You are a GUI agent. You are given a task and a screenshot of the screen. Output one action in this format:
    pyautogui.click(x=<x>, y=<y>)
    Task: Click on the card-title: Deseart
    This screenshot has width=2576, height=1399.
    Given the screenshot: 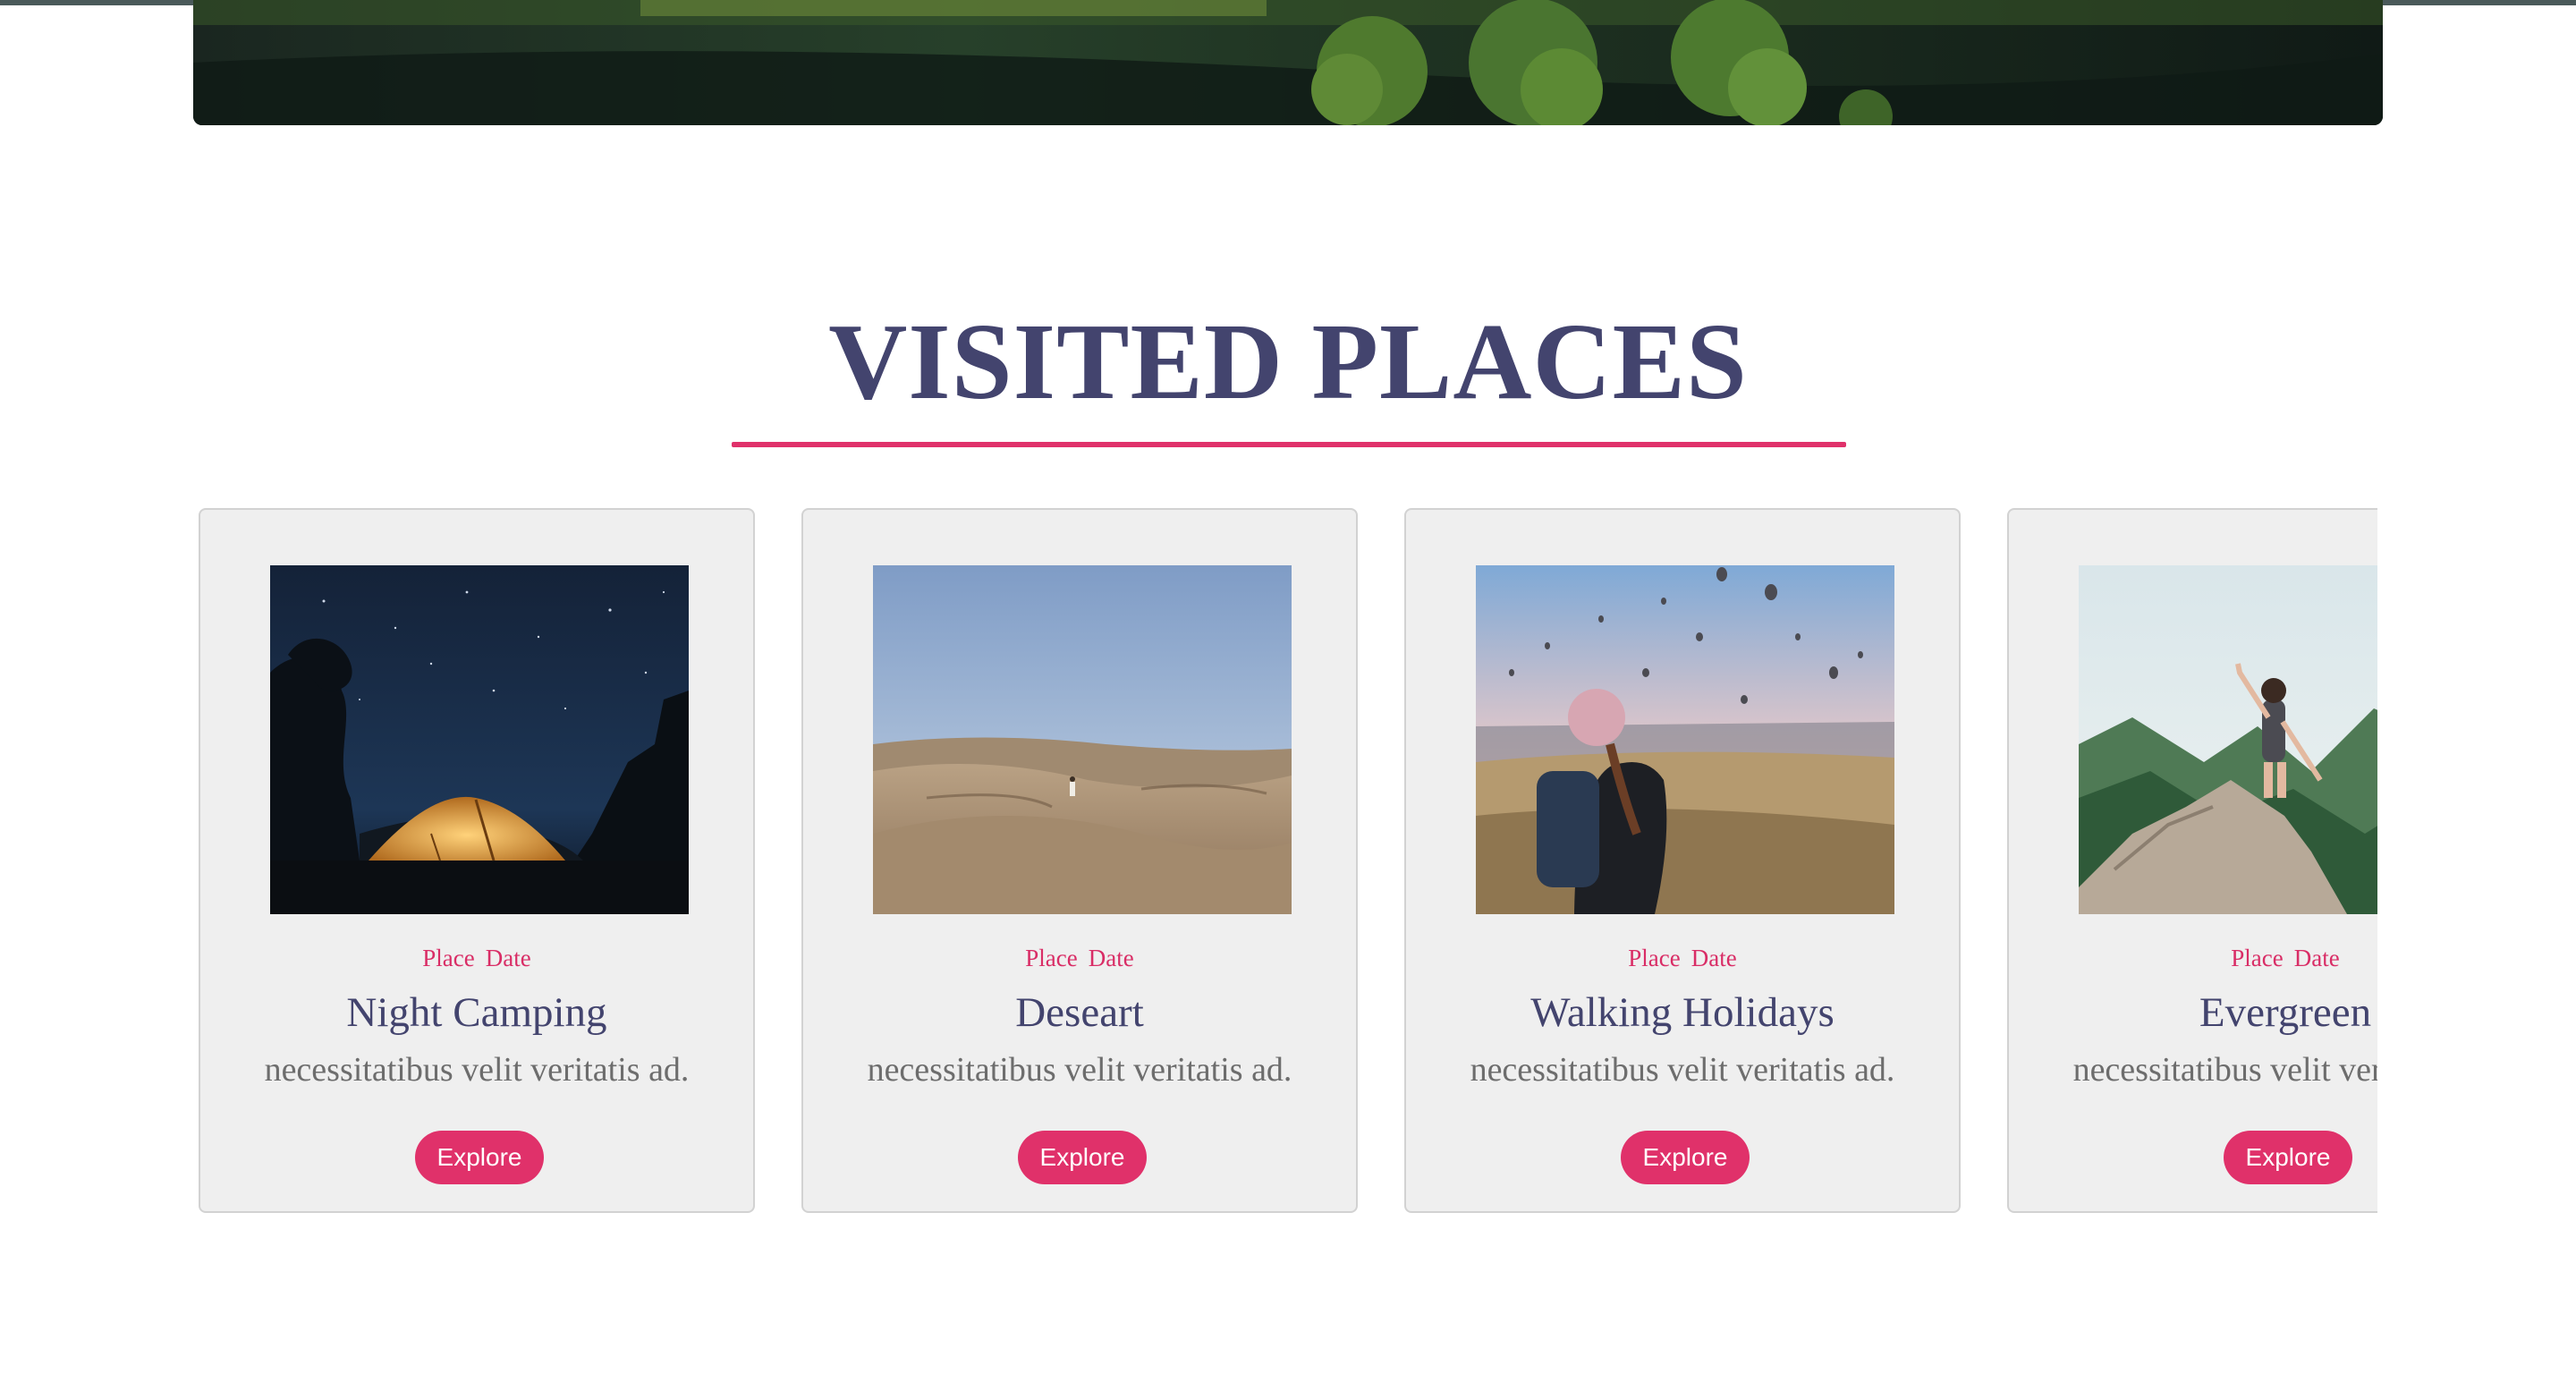 What is the action you would take?
    pyautogui.click(x=1079, y=1013)
    